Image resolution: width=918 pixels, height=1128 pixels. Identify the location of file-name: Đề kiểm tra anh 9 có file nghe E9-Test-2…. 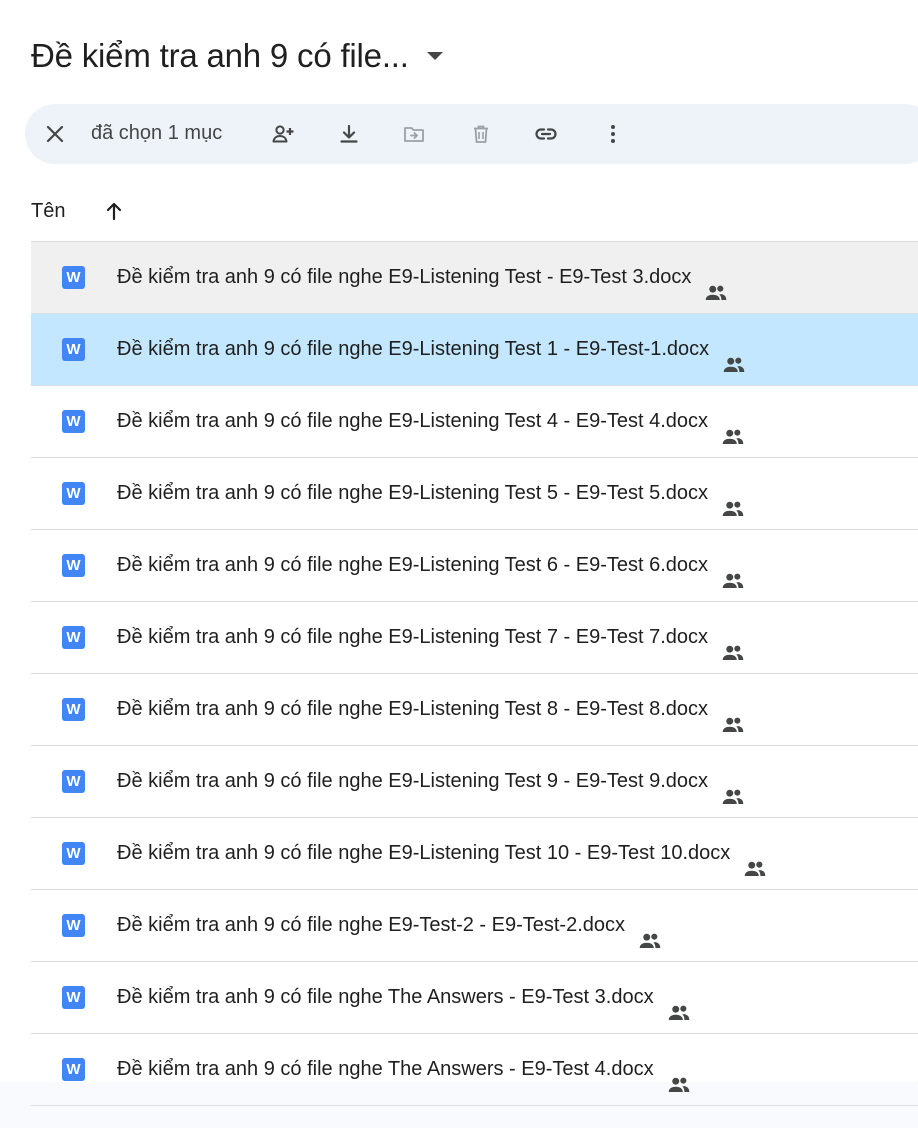
(390, 925).